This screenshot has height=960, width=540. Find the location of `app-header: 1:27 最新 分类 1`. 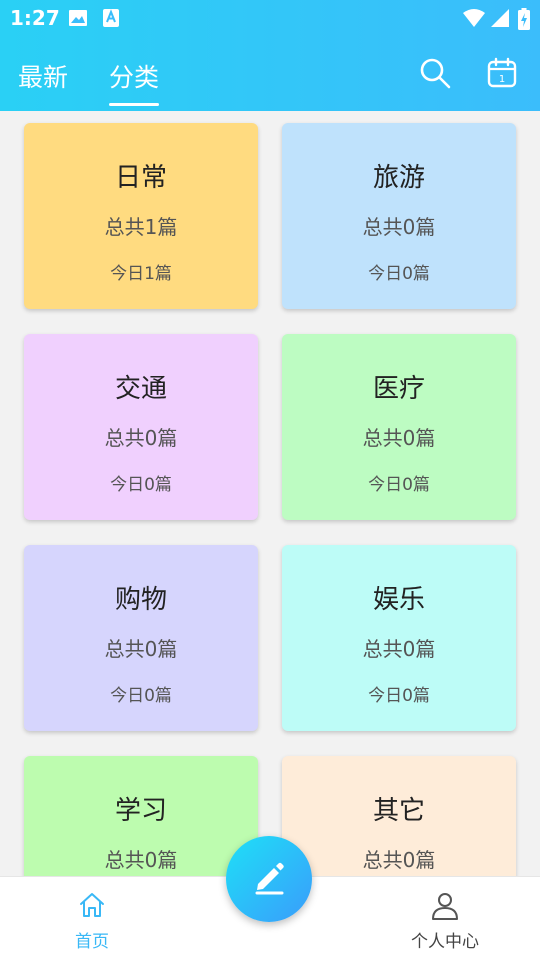

app-header: 1:27 最新 分类 1 is located at coordinates (270, 55).